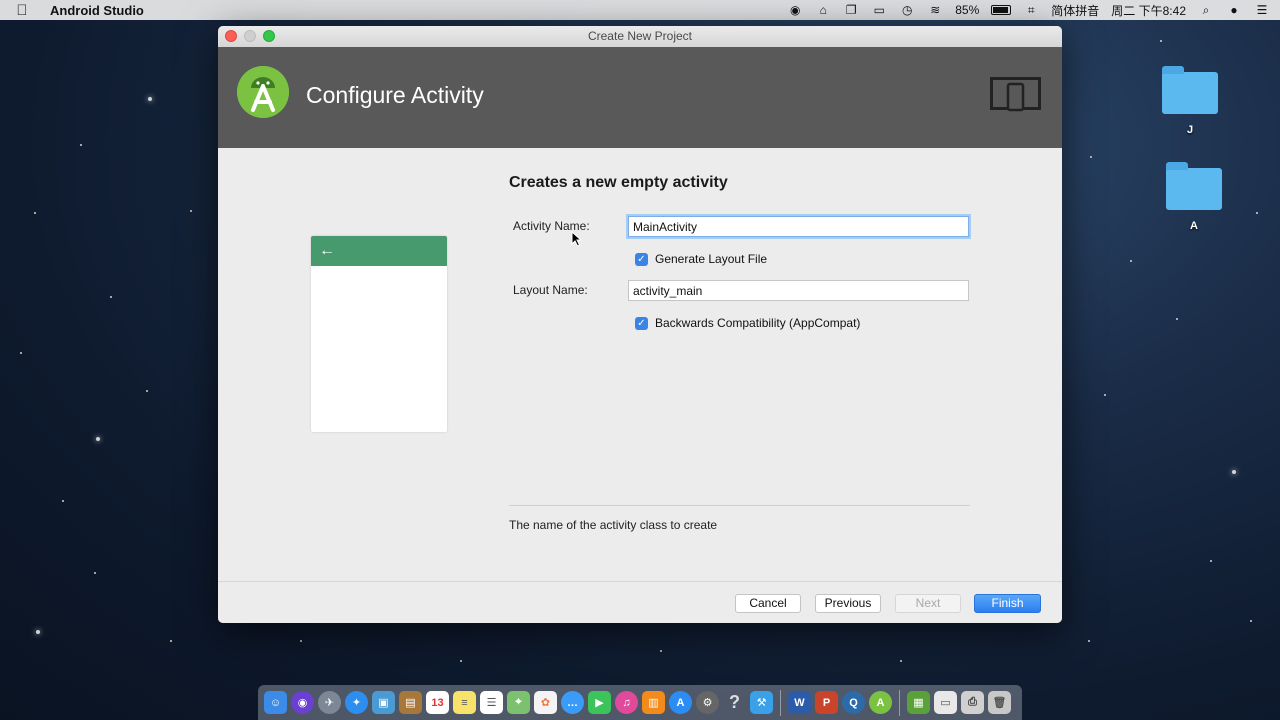 The height and width of the screenshot is (720, 1280). Describe the element at coordinates (1148, 10) in the screenshot. I see `clock: 周二 下午8:42` at that location.